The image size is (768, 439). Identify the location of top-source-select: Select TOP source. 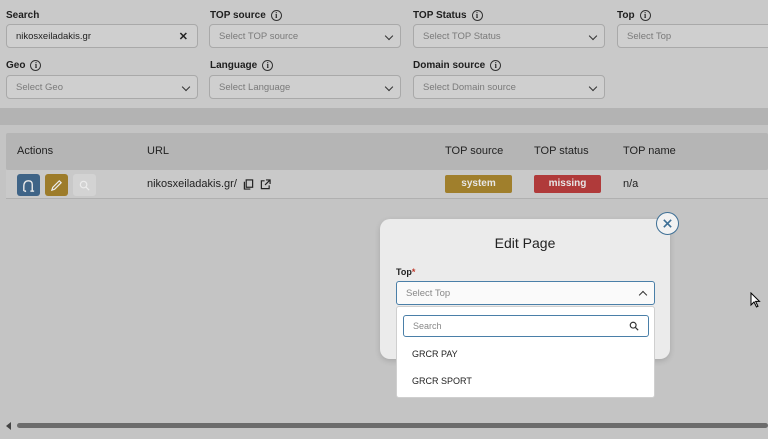
(305, 36).